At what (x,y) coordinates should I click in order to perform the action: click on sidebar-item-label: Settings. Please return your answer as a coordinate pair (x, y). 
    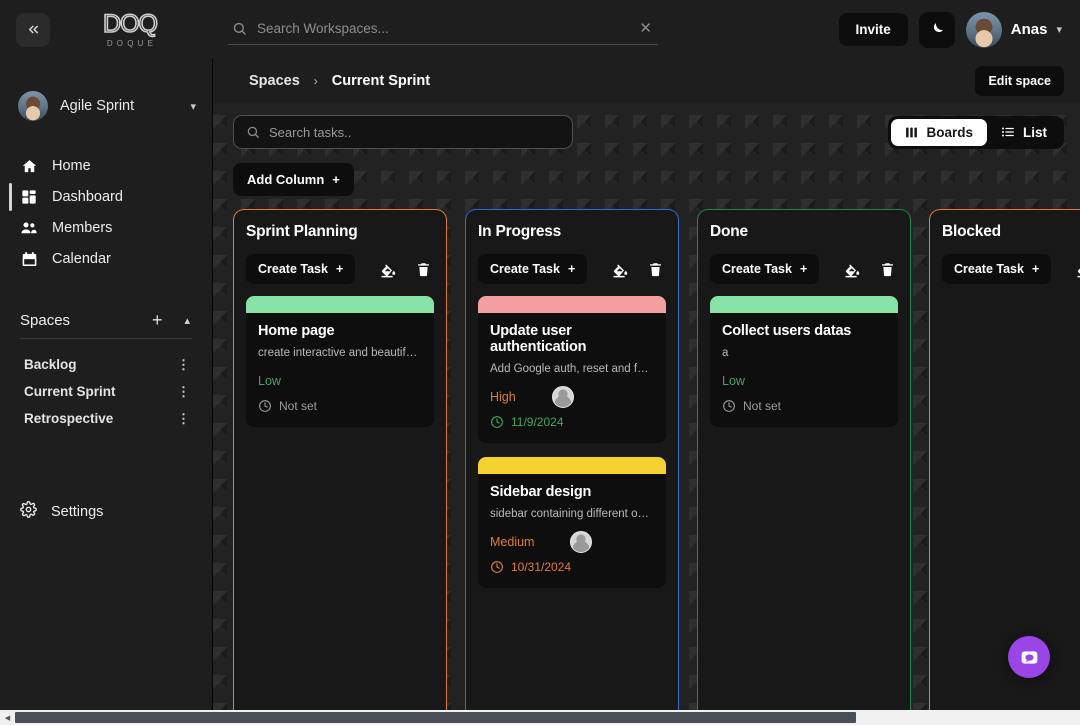
    Looking at the image, I should click on (77, 511).